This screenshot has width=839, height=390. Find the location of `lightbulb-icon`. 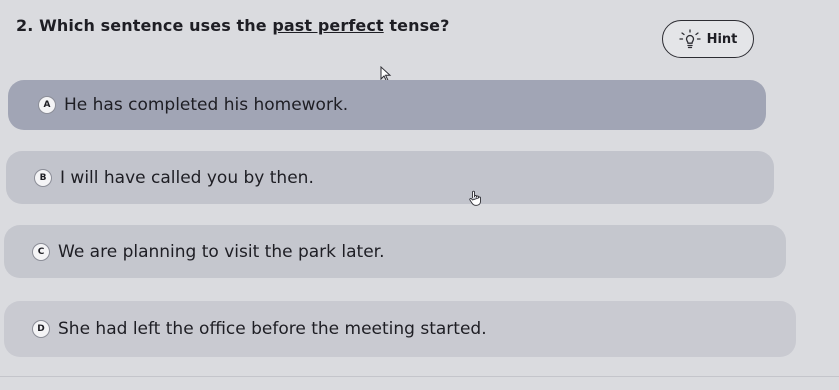

lightbulb-icon is located at coordinates (689, 39).